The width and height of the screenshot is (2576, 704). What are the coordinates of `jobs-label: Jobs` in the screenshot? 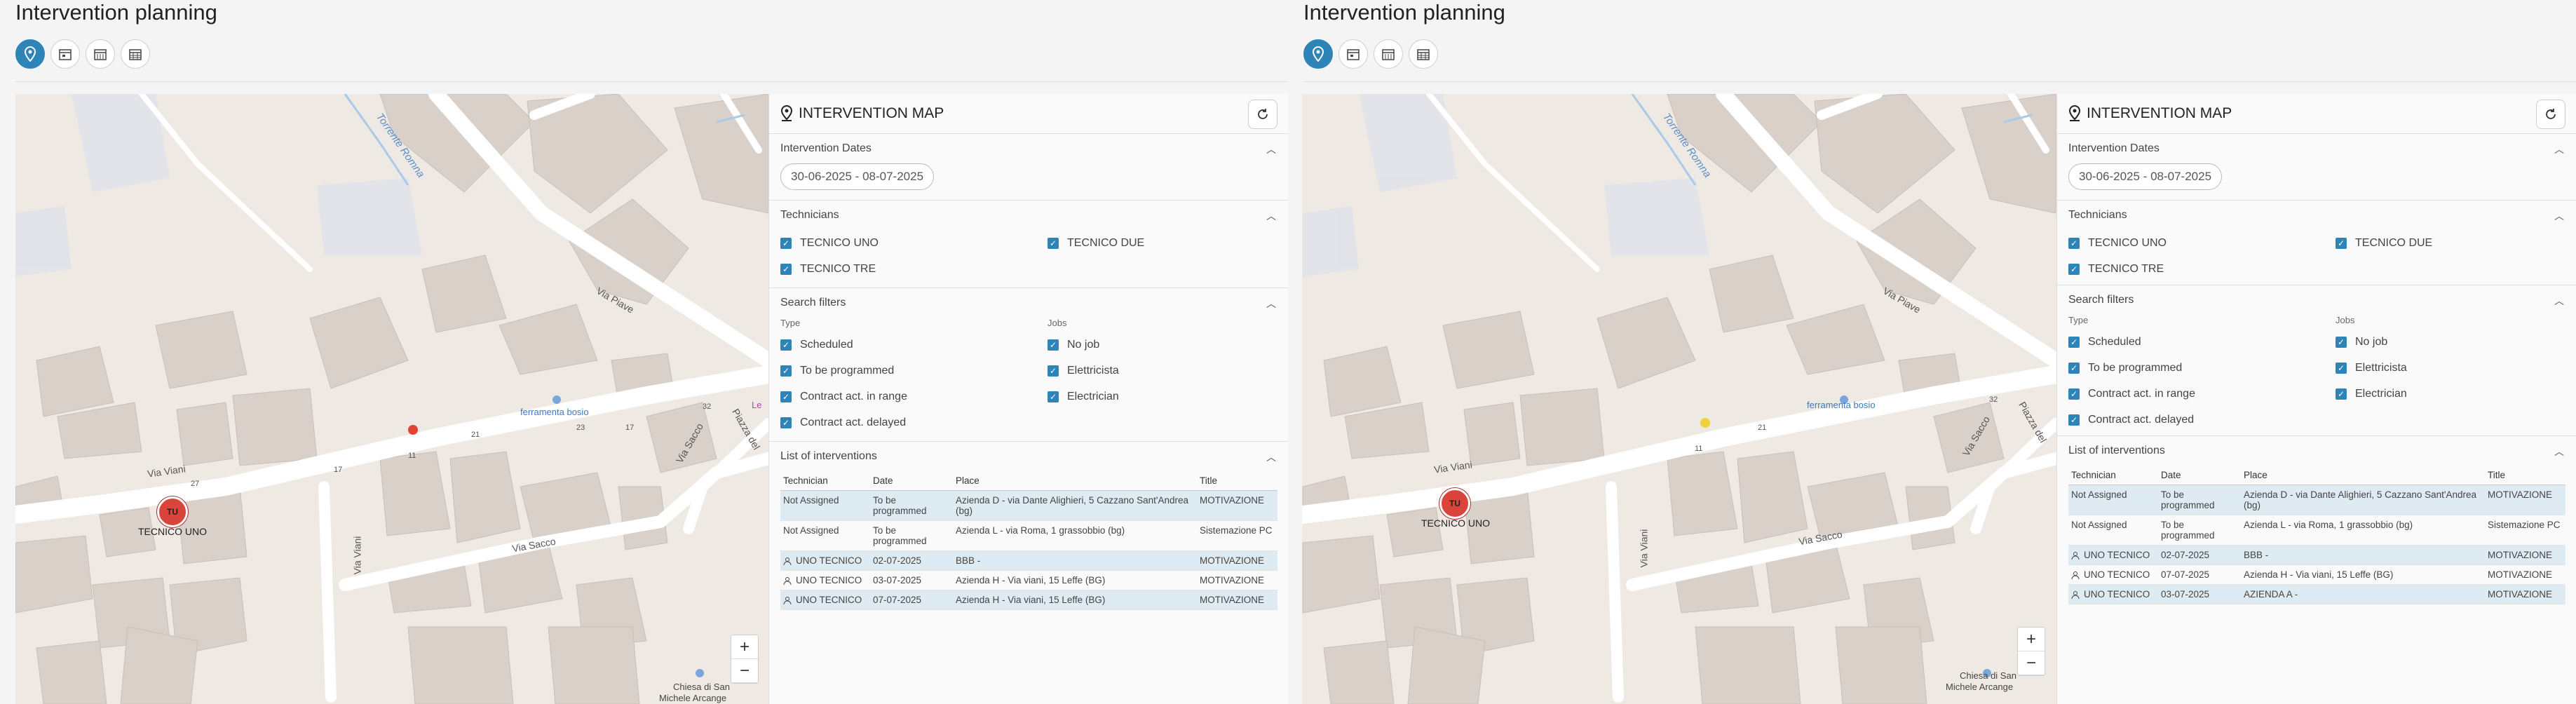 It's located at (2345, 320).